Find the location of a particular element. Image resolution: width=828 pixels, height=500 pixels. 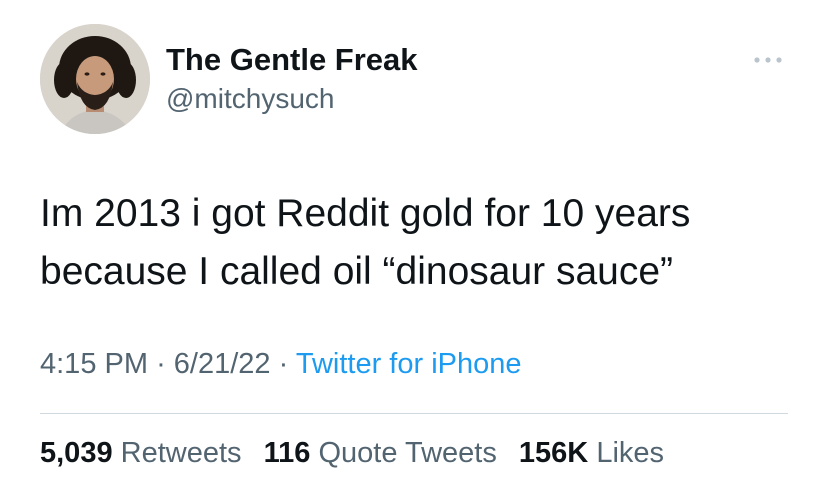

likes-stat: 156K Likes is located at coordinates (591, 453).